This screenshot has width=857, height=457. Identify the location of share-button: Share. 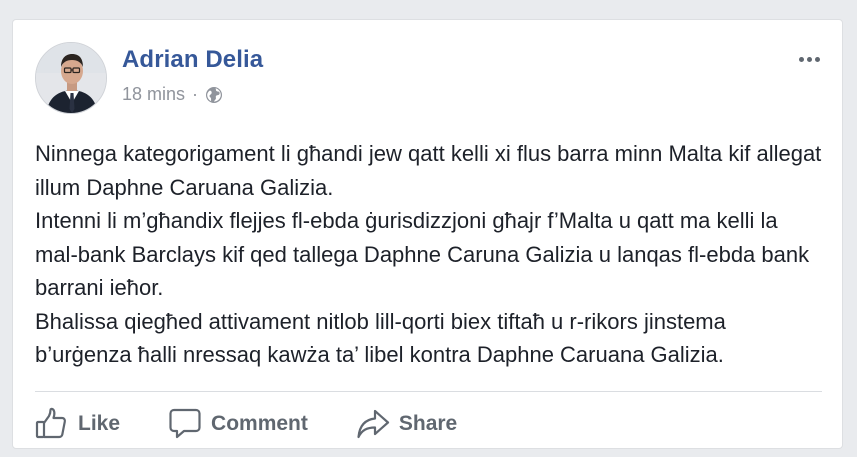
(406, 424).